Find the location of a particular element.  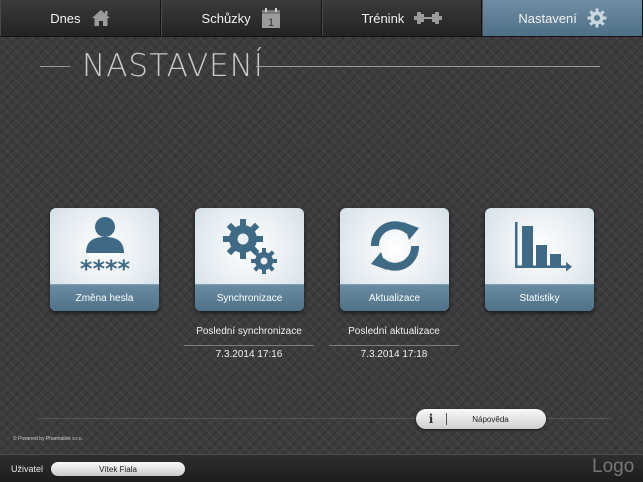

title-divider-left is located at coordinates (55, 66).